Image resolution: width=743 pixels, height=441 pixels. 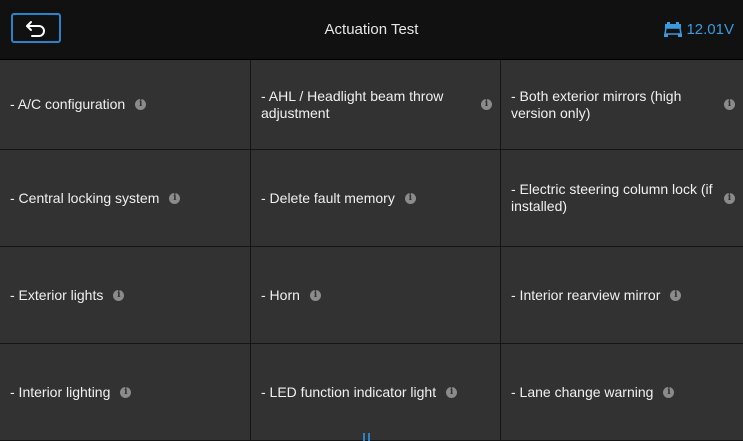 What do you see at coordinates (328, 197) in the screenshot?
I see `test-item-label: - Delete fault memory` at bounding box center [328, 197].